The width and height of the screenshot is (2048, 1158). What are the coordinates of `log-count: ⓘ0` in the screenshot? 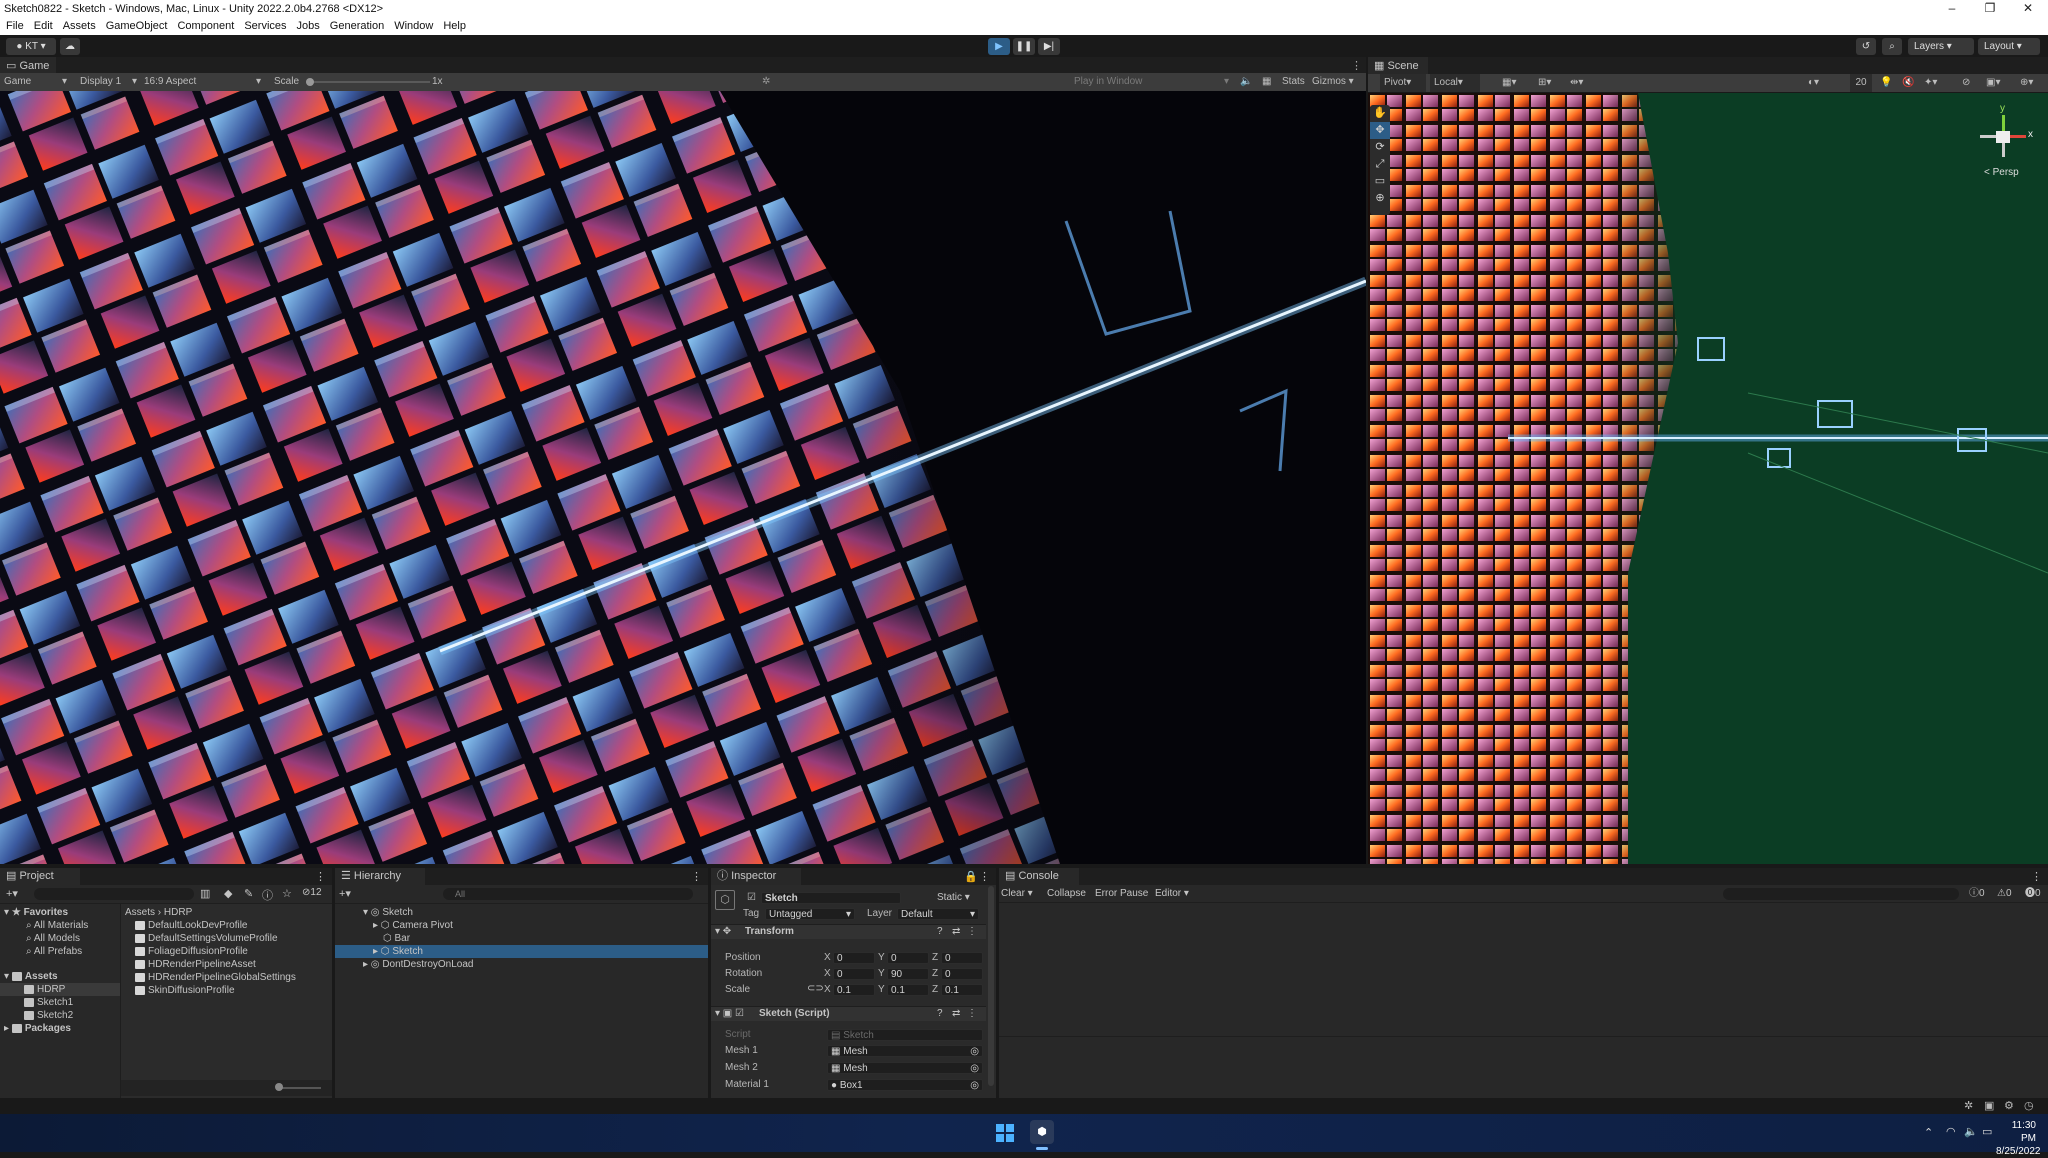 It's located at (1977, 894).